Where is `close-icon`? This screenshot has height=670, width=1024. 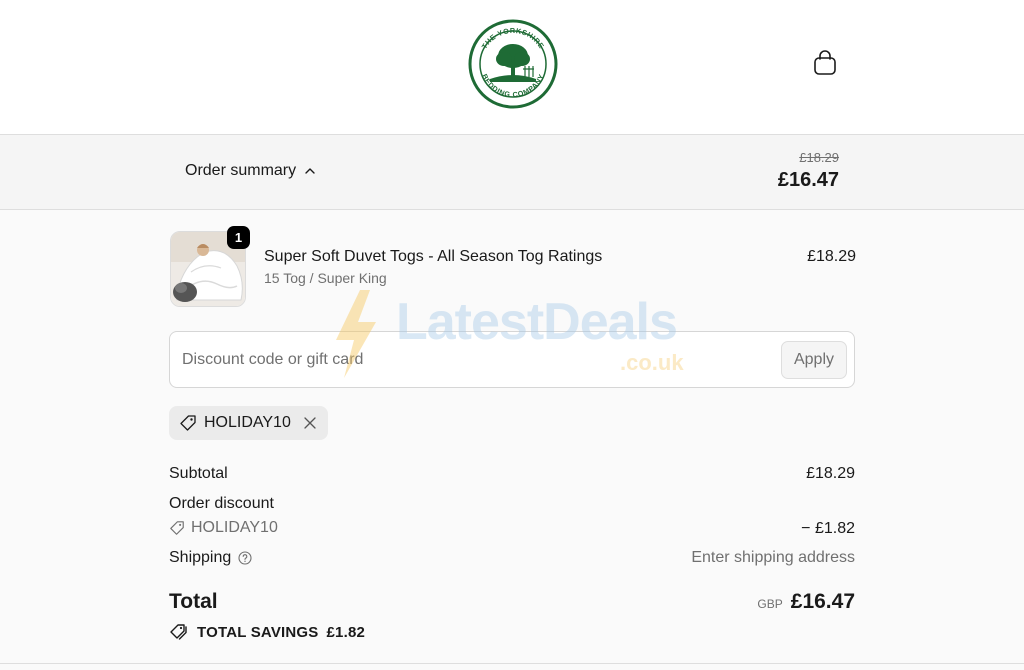 close-icon is located at coordinates (310, 423).